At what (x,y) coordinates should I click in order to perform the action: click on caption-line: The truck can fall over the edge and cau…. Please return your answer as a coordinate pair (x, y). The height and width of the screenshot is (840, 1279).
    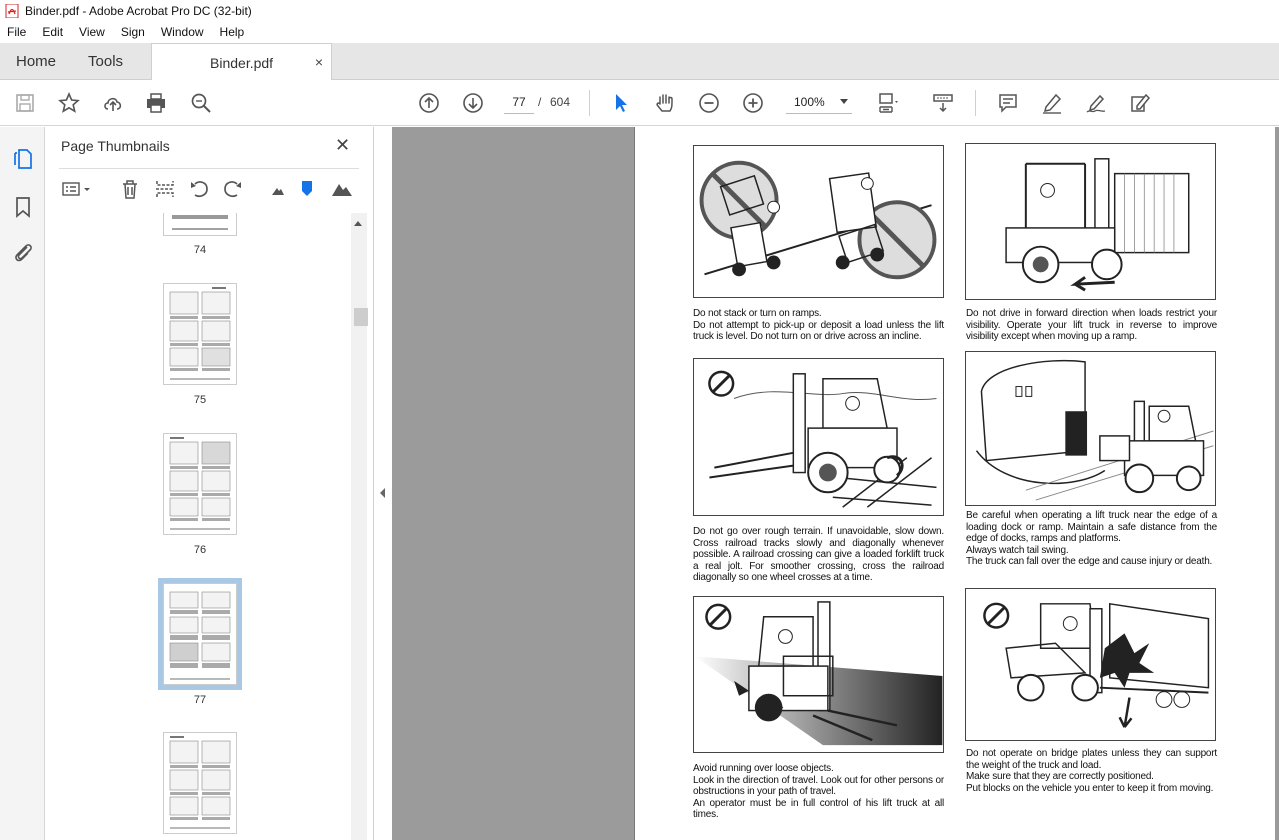
    Looking at the image, I should click on (1089, 562).